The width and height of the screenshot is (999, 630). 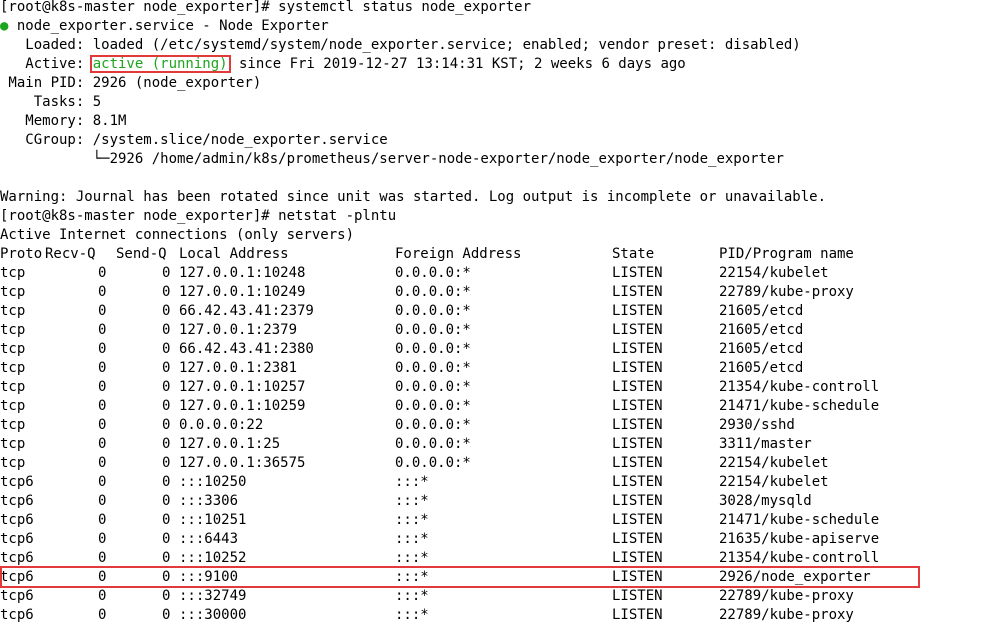 What do you see at coordinates (238, 330) in the screenshot?
I see `cell-local: 127.0.0.1:2379` at bounding box center [238, 330].